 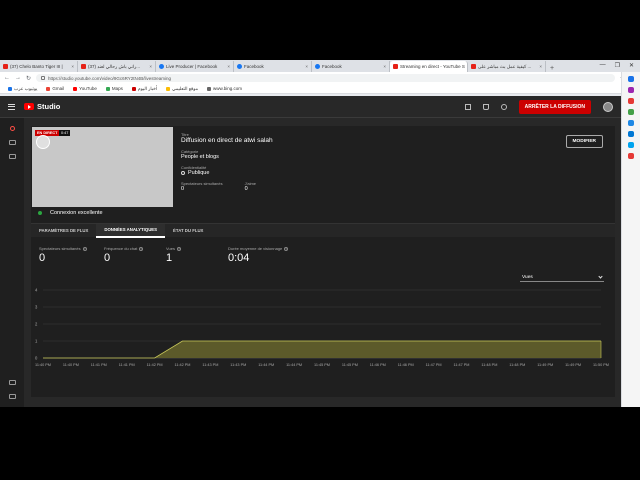 I want to click on y-tick-label: 4, so click(x=36, y=290).